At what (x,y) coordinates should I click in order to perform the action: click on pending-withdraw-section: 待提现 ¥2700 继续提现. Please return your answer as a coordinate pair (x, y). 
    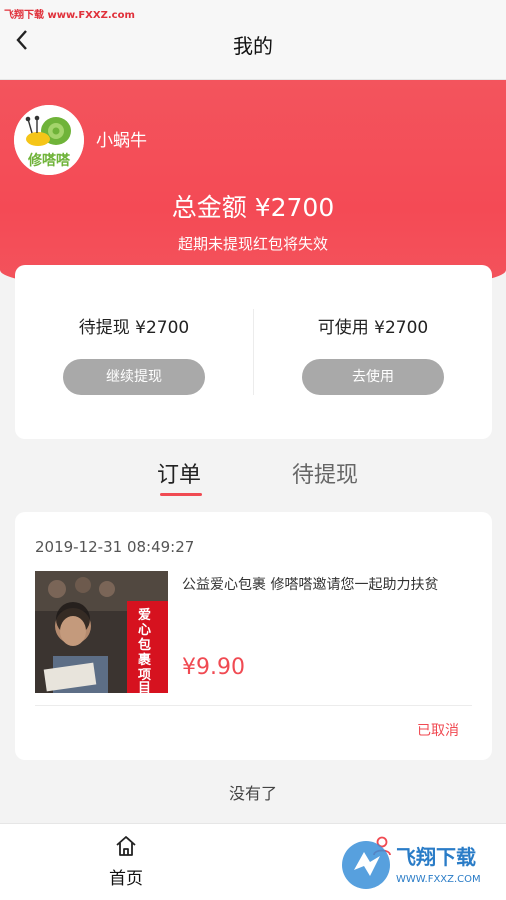
    Looking at the image, I should click on (134, 352).